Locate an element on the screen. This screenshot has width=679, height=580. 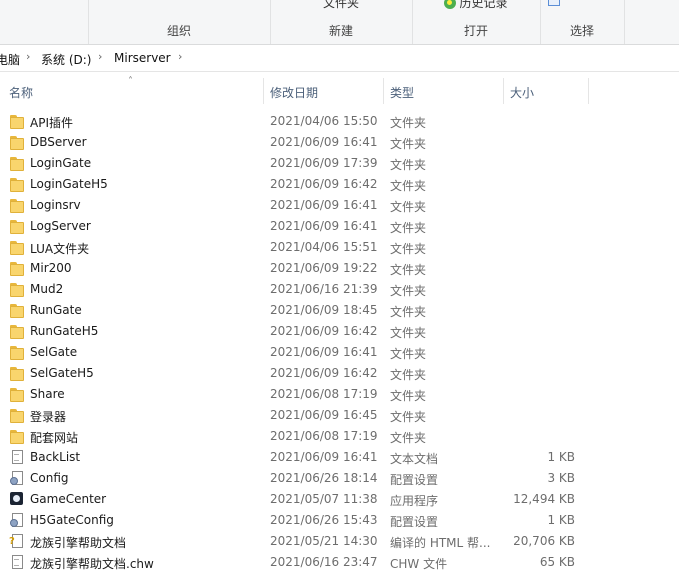
ribbon-group-new: 文件夹 新建 is located at coordinates (341, 22).